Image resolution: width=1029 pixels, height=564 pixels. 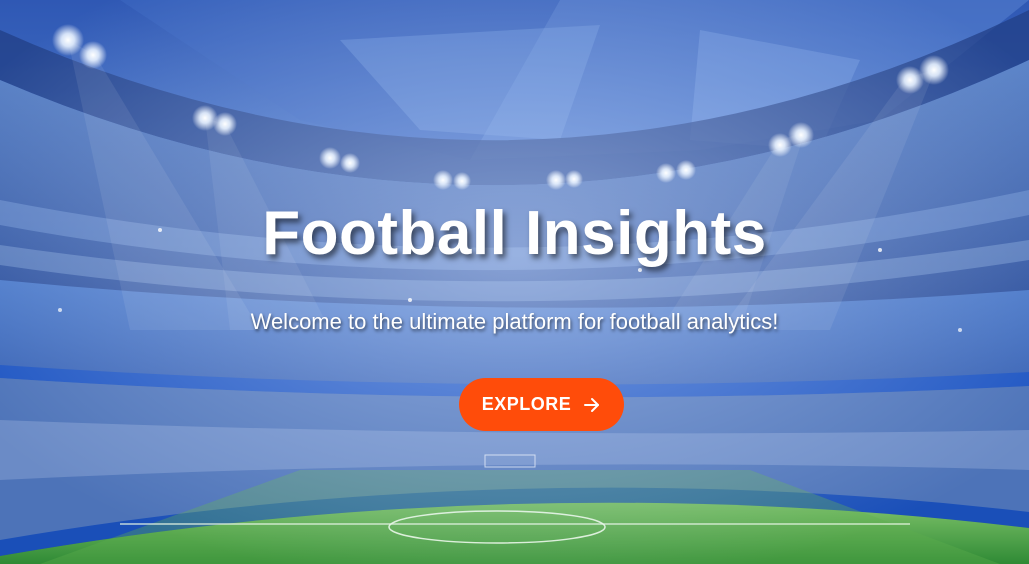 What do you see at coordinates (592, 405) in the screenshot?
I see `arrow-right-icon` at bounding box center [592, 405].